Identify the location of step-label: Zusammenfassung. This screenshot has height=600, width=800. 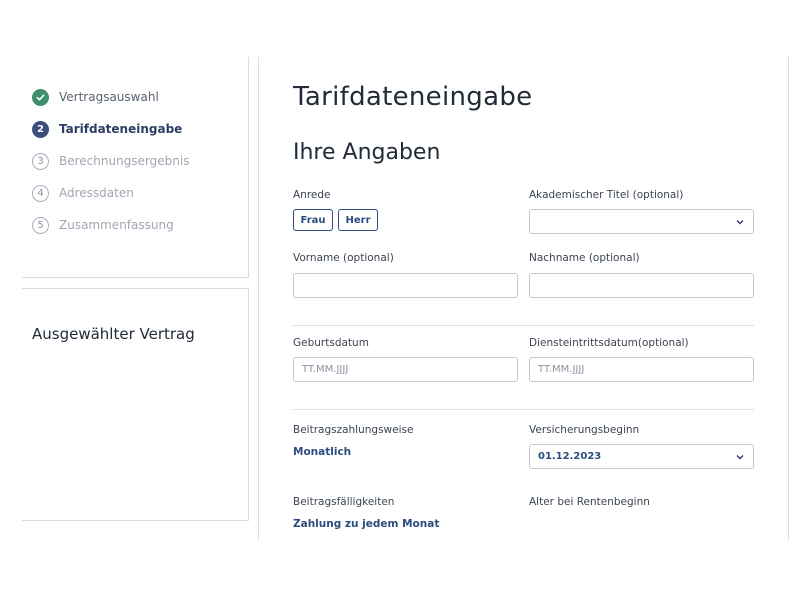
(116, 225).